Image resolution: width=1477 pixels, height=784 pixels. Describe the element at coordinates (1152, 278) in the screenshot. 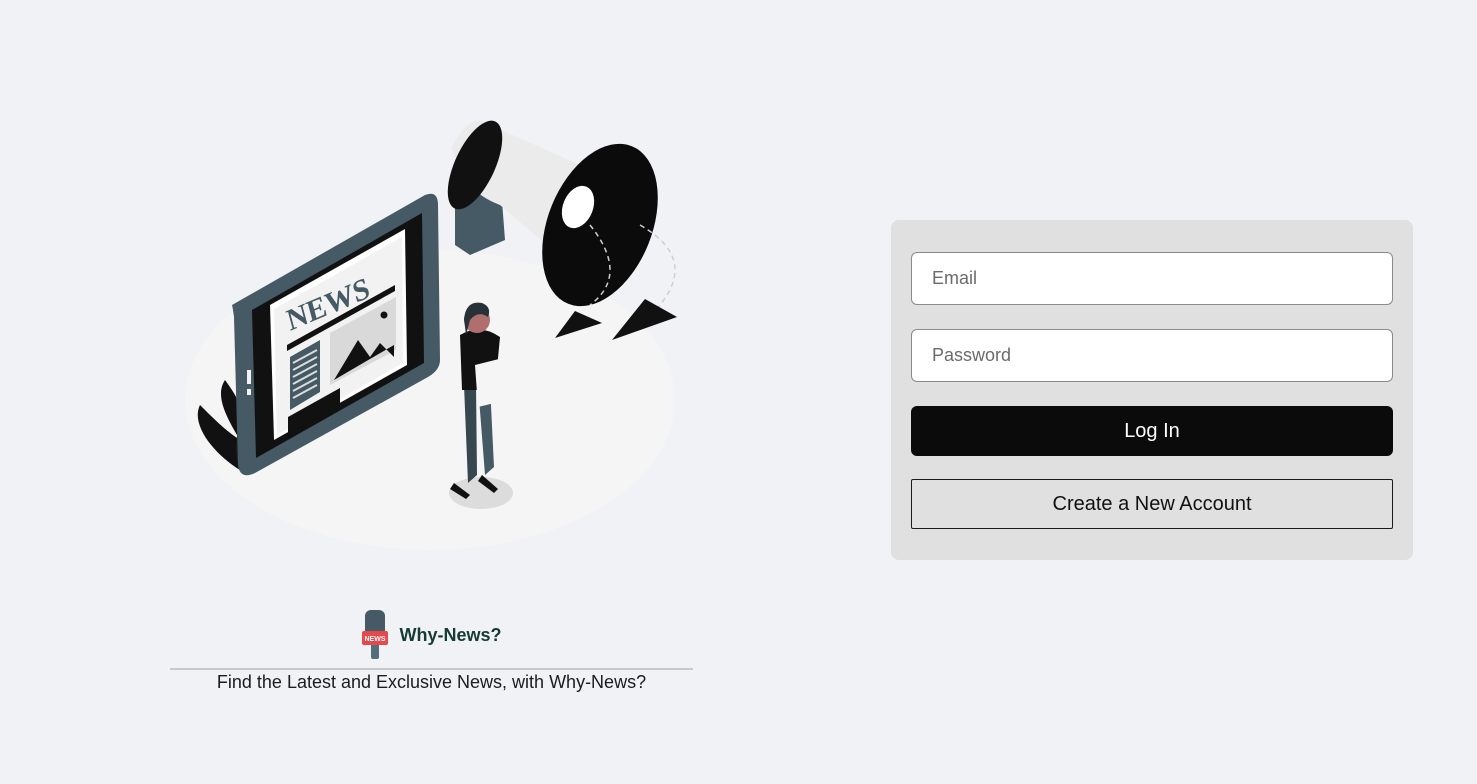

I see `email-field` at that location.